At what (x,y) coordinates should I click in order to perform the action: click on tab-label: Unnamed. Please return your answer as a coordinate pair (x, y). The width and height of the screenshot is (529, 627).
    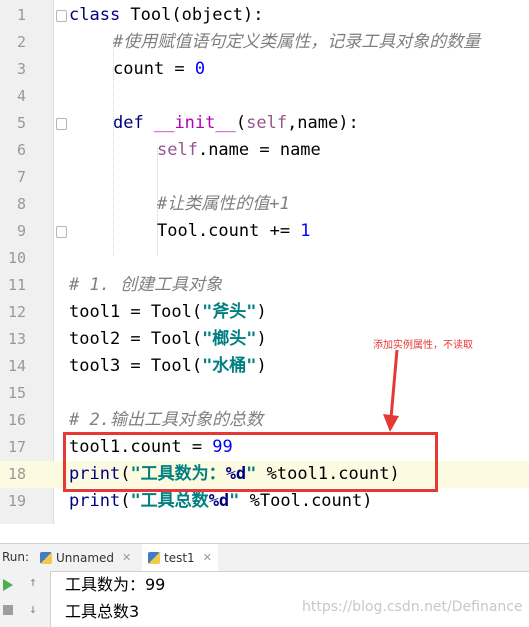
    Looking at the image, I should click on (85, 557).